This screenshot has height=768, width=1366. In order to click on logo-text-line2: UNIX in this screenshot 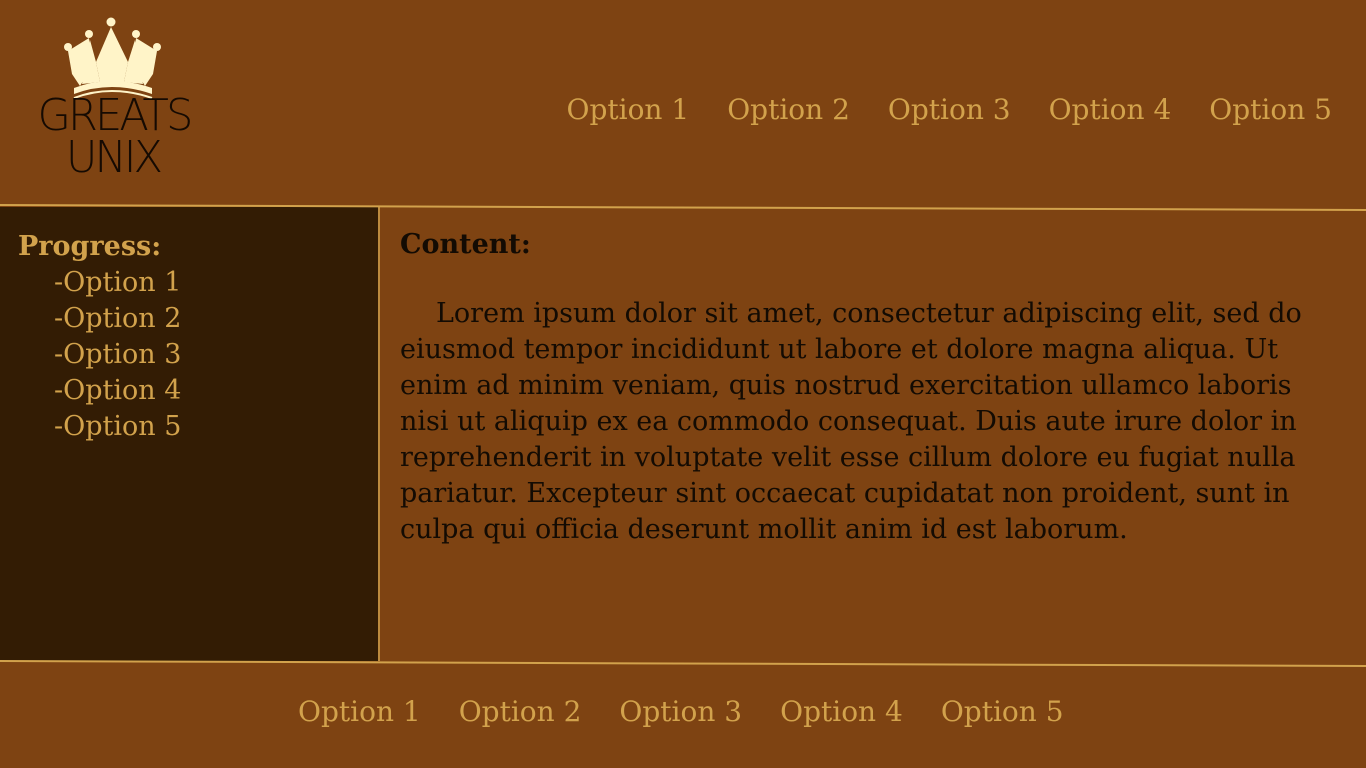, I will do `click(114, 157)`.